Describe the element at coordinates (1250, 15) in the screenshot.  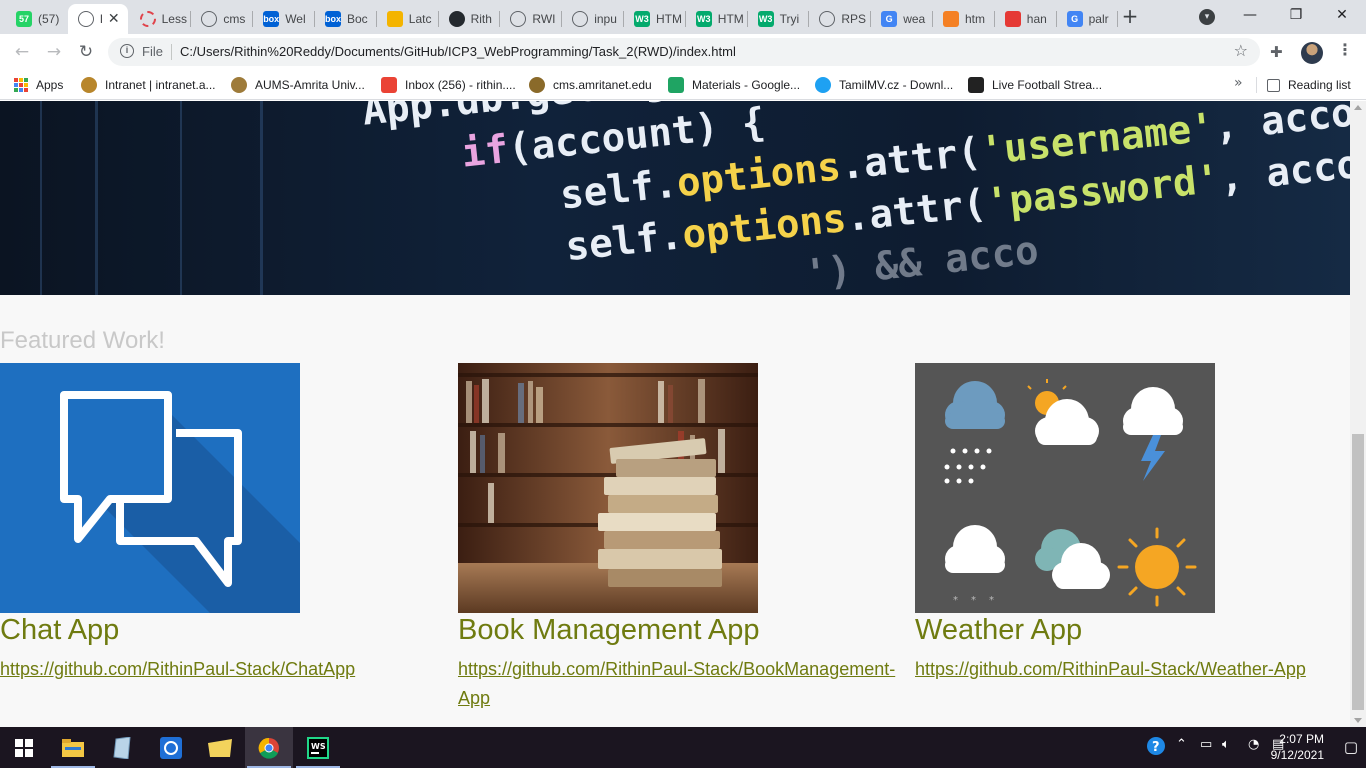
I see `minimize-button: —` at that location.